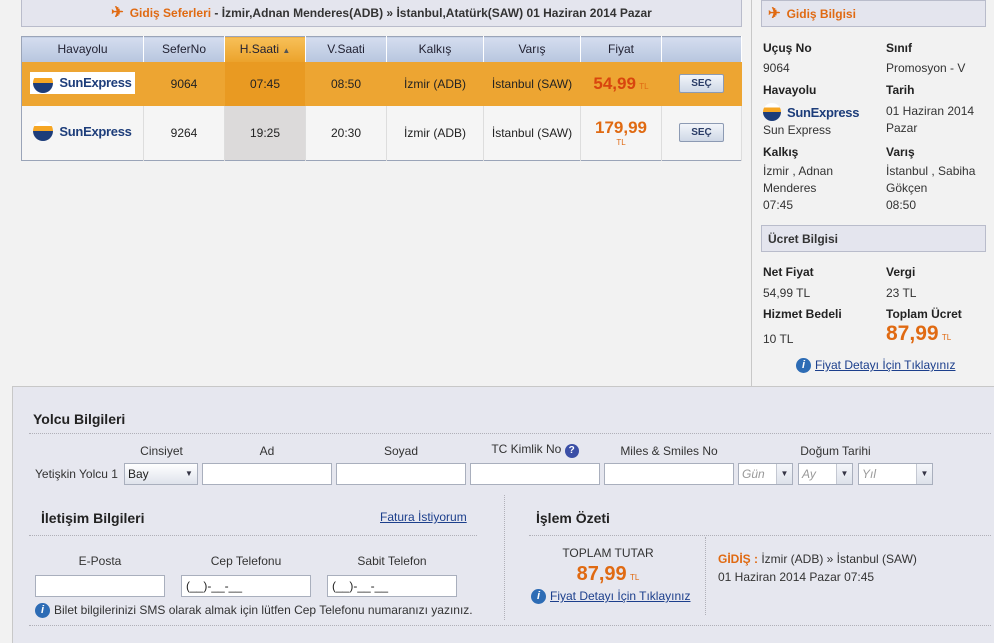 The image size is (994, 643). What do you see at coordinates (787, 293) in the screenshot?
I see `net-value: 54,99 TL` at bounding box center [787, 293].